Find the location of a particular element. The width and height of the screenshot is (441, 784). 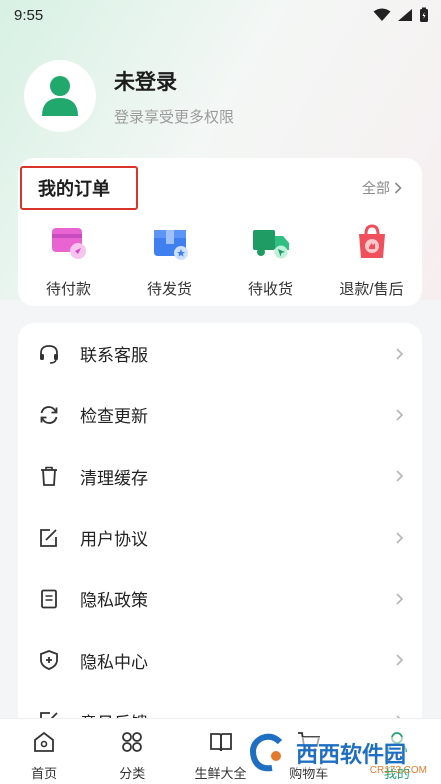

order-pending-shipment: 待发货 is located at coordinates (170, 260).